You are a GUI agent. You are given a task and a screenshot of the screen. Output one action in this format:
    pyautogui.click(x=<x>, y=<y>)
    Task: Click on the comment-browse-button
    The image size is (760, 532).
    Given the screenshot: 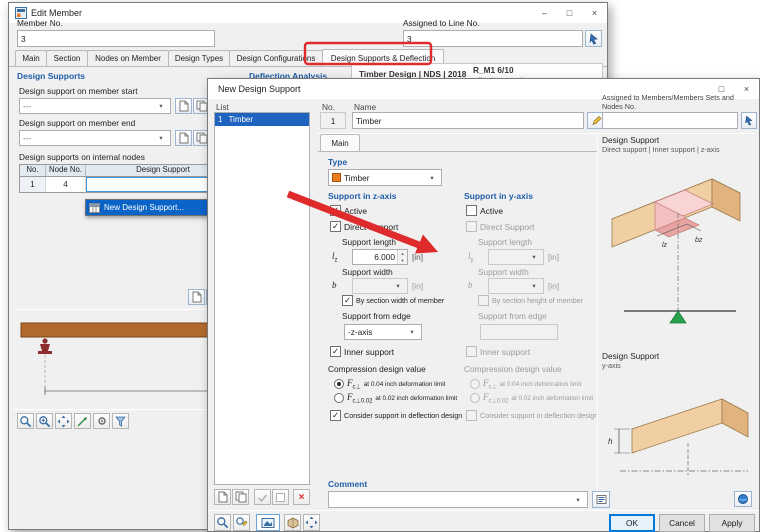 What is the action you would take?
    pyautogui.click(x=601, y=499)
    